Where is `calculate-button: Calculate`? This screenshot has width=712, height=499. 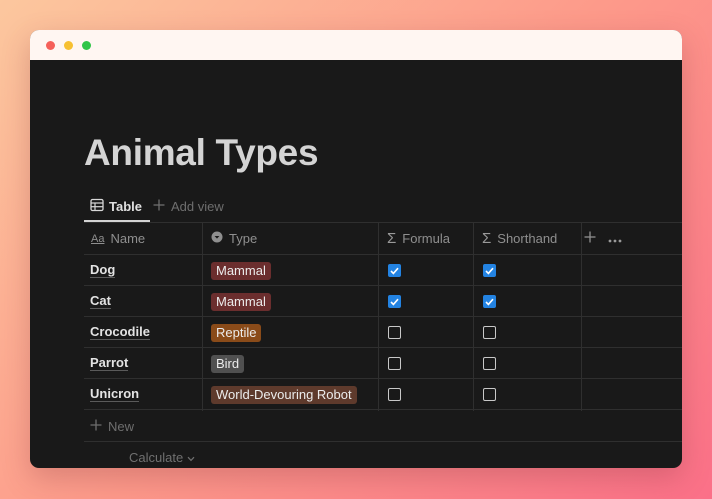
calculate-button: Calculate is located at coordinates (162, 456).